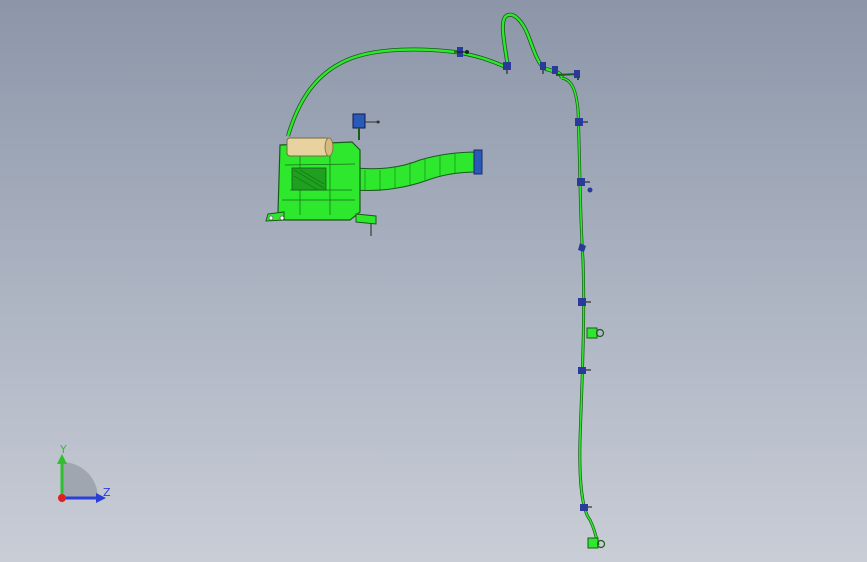  Describe the element at coordinates (63, 449) in the screenshot. I see `triad-y-label: Y` at that location.